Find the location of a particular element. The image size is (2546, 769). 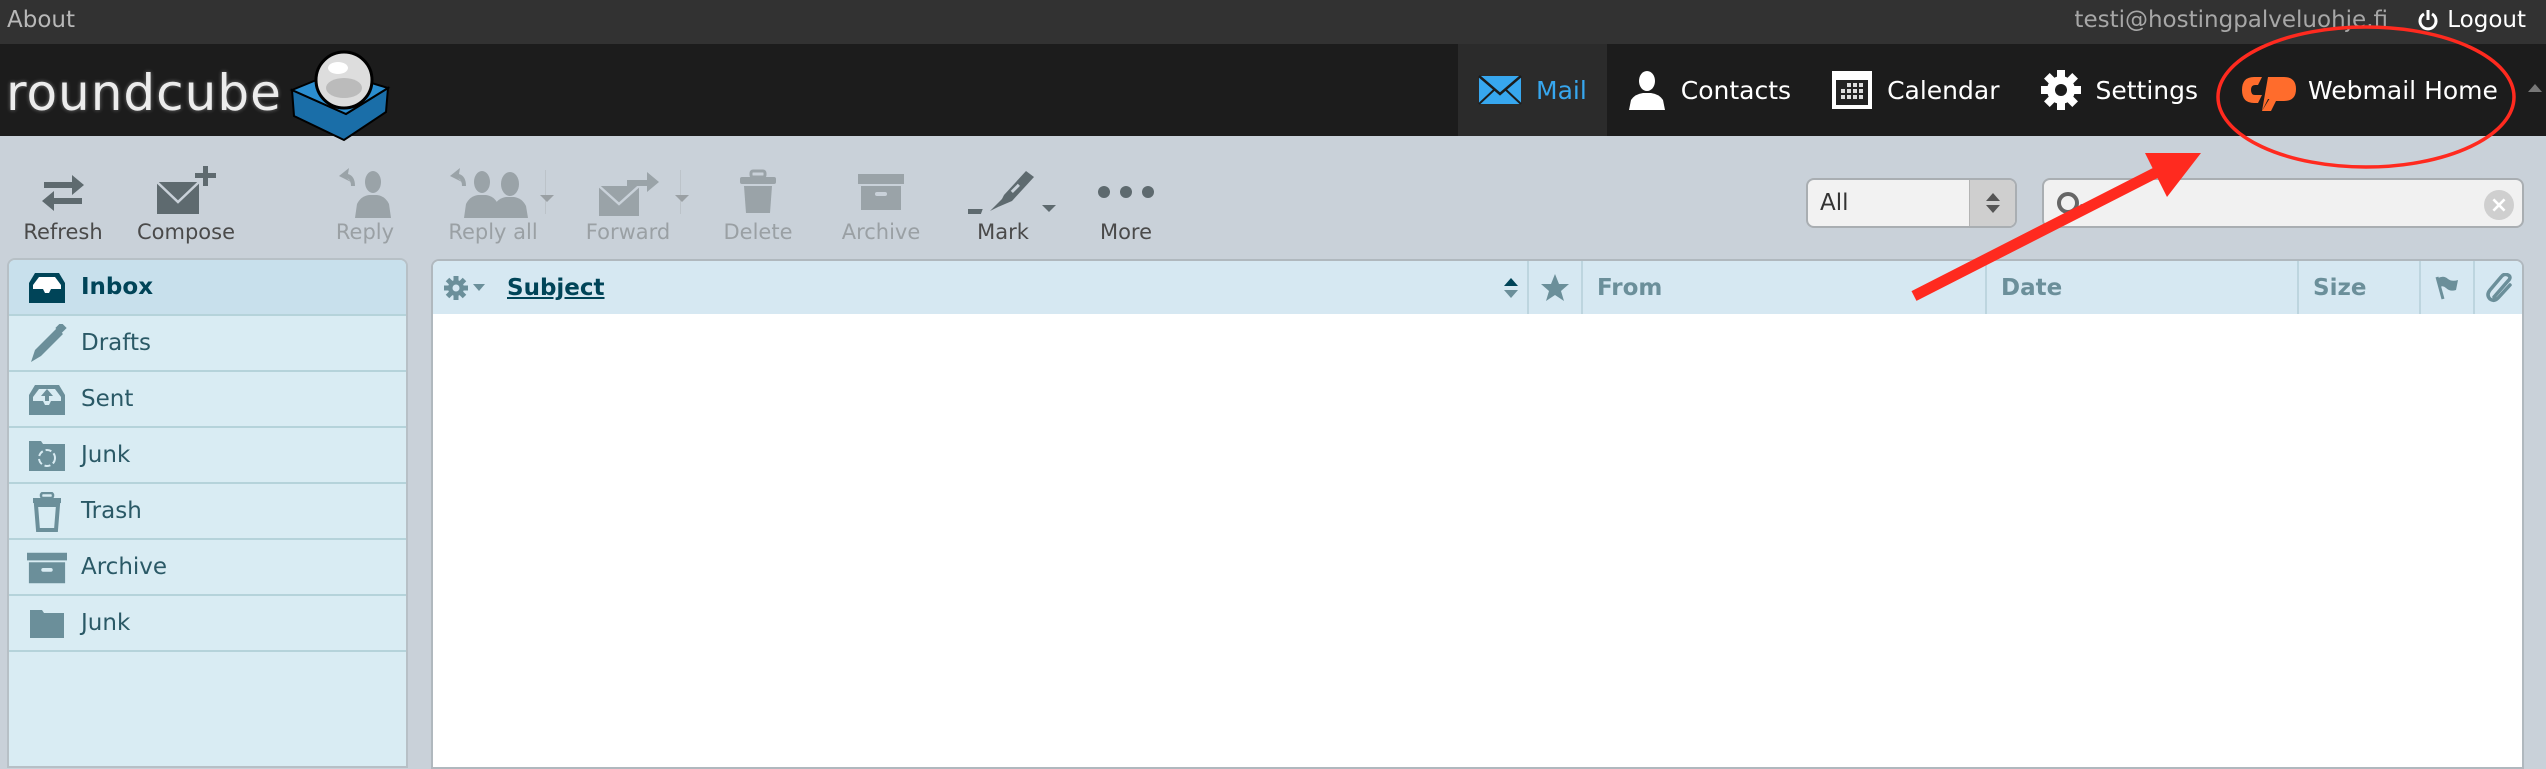

more-label: More is located at coordinates (1126, 232).